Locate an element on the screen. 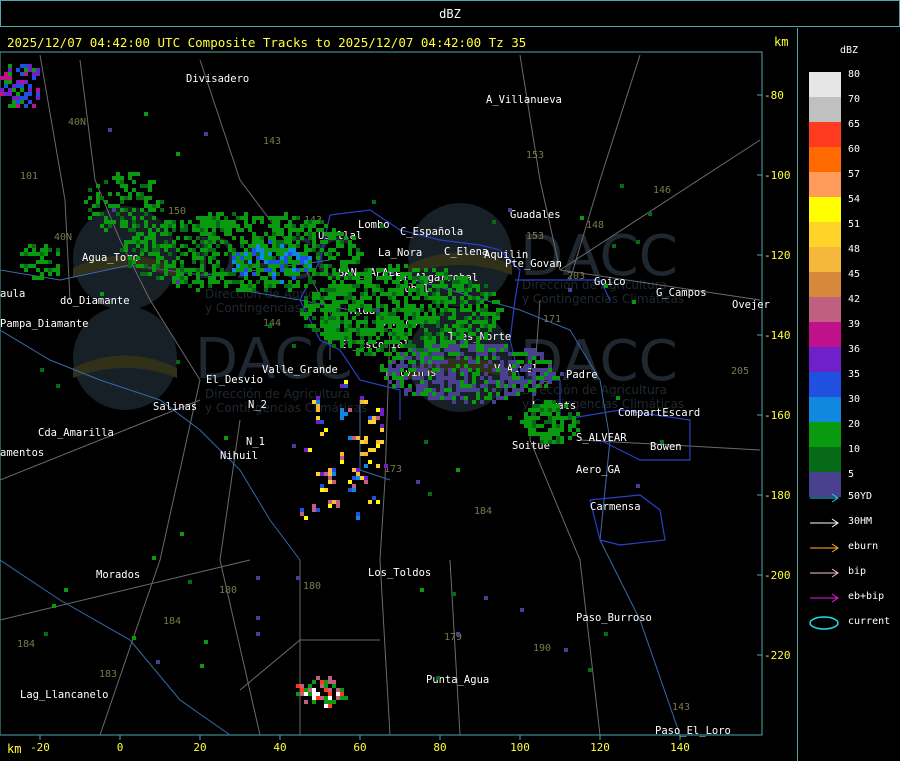 The image size is (900, 761). place-label: Ovejer is located at coordinates (751, 305).